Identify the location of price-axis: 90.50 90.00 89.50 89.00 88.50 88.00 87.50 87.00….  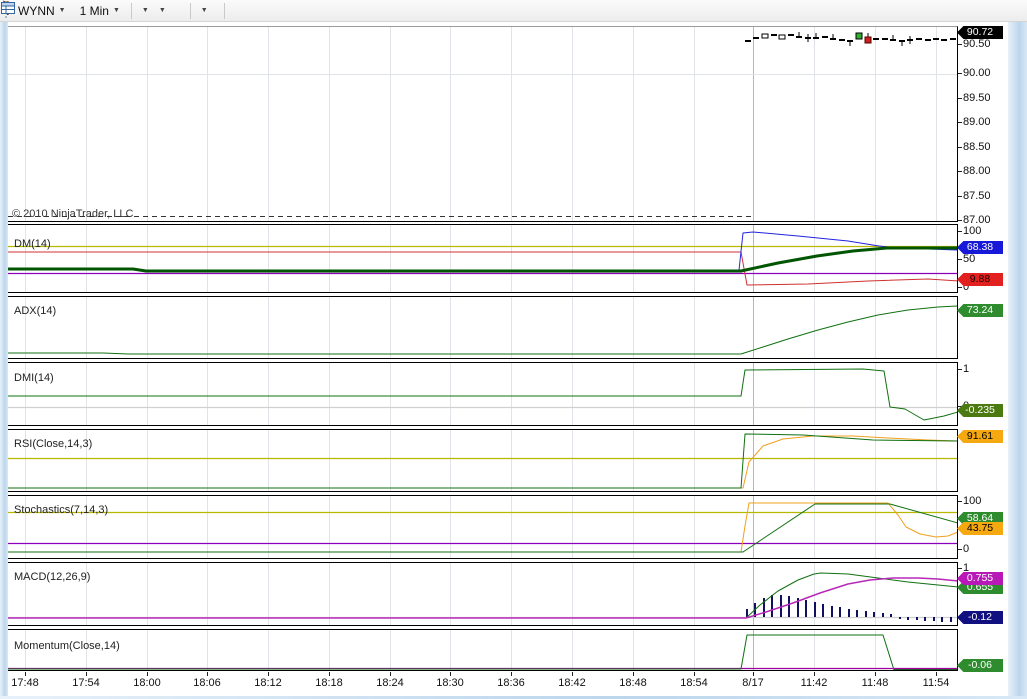
(982, 347).